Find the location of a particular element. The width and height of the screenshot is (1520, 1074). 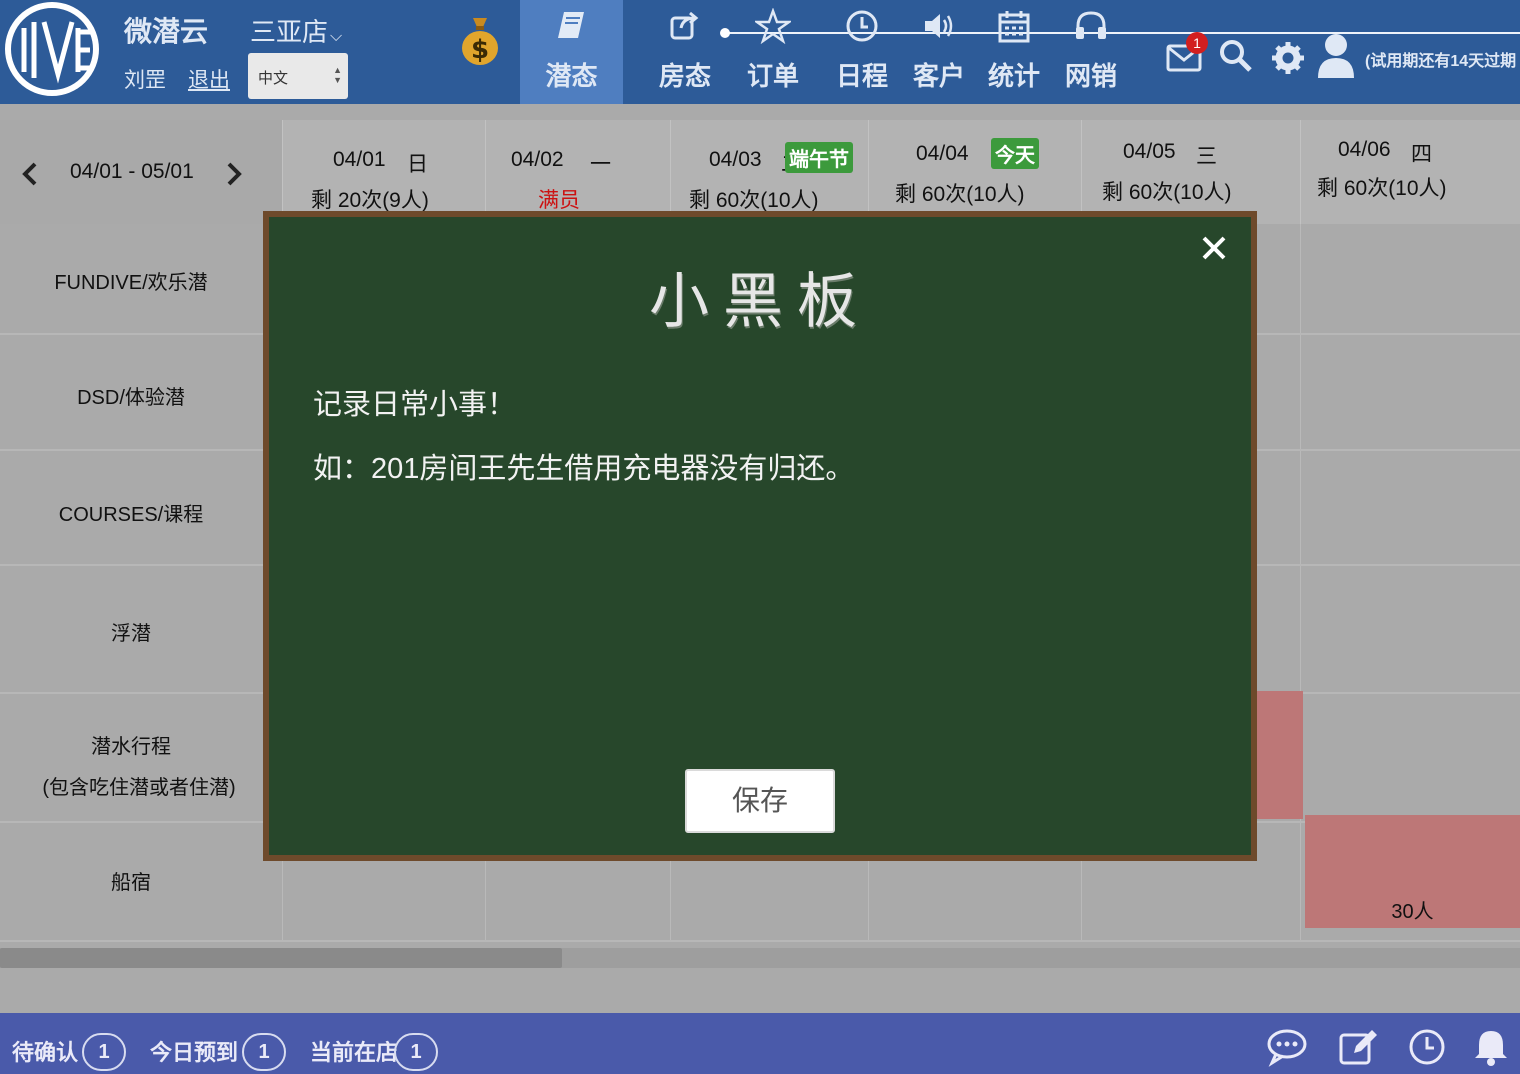

day-date: 04/01 is located at coordinates (359, 159).